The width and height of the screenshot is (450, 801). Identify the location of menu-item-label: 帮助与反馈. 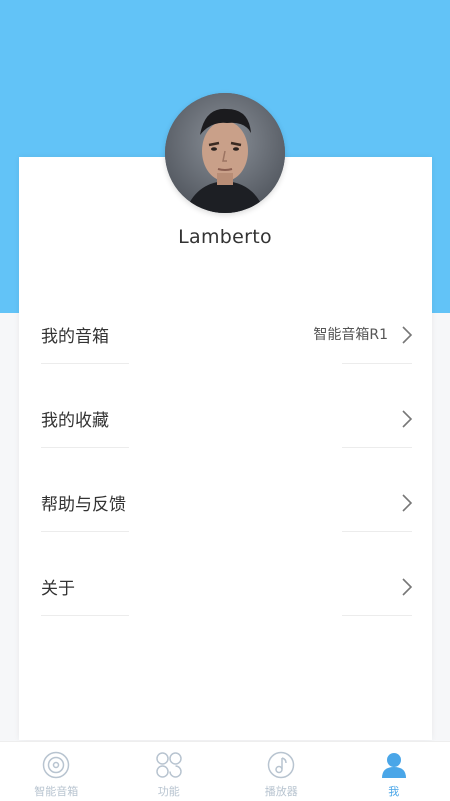
(83, 502).